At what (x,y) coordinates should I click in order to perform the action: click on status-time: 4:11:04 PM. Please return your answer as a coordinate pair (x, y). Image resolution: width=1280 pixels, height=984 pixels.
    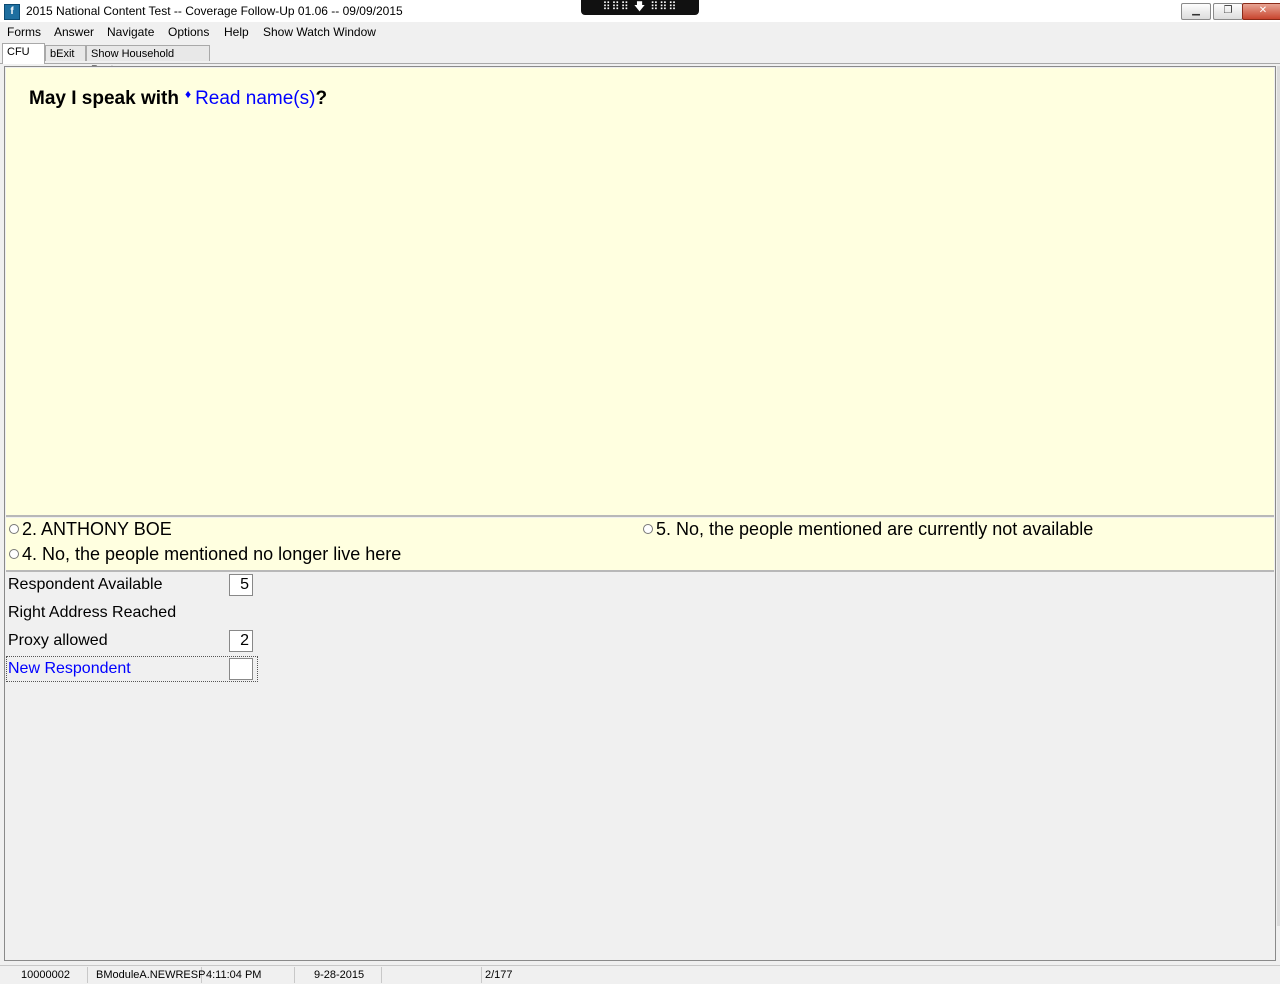
    Looking at the image, I should click on (248, 975).